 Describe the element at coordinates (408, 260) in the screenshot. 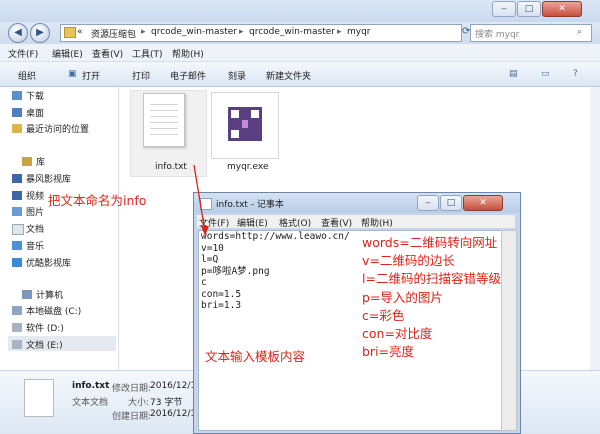

I see `note-version: v=二维码的边长` at that location.